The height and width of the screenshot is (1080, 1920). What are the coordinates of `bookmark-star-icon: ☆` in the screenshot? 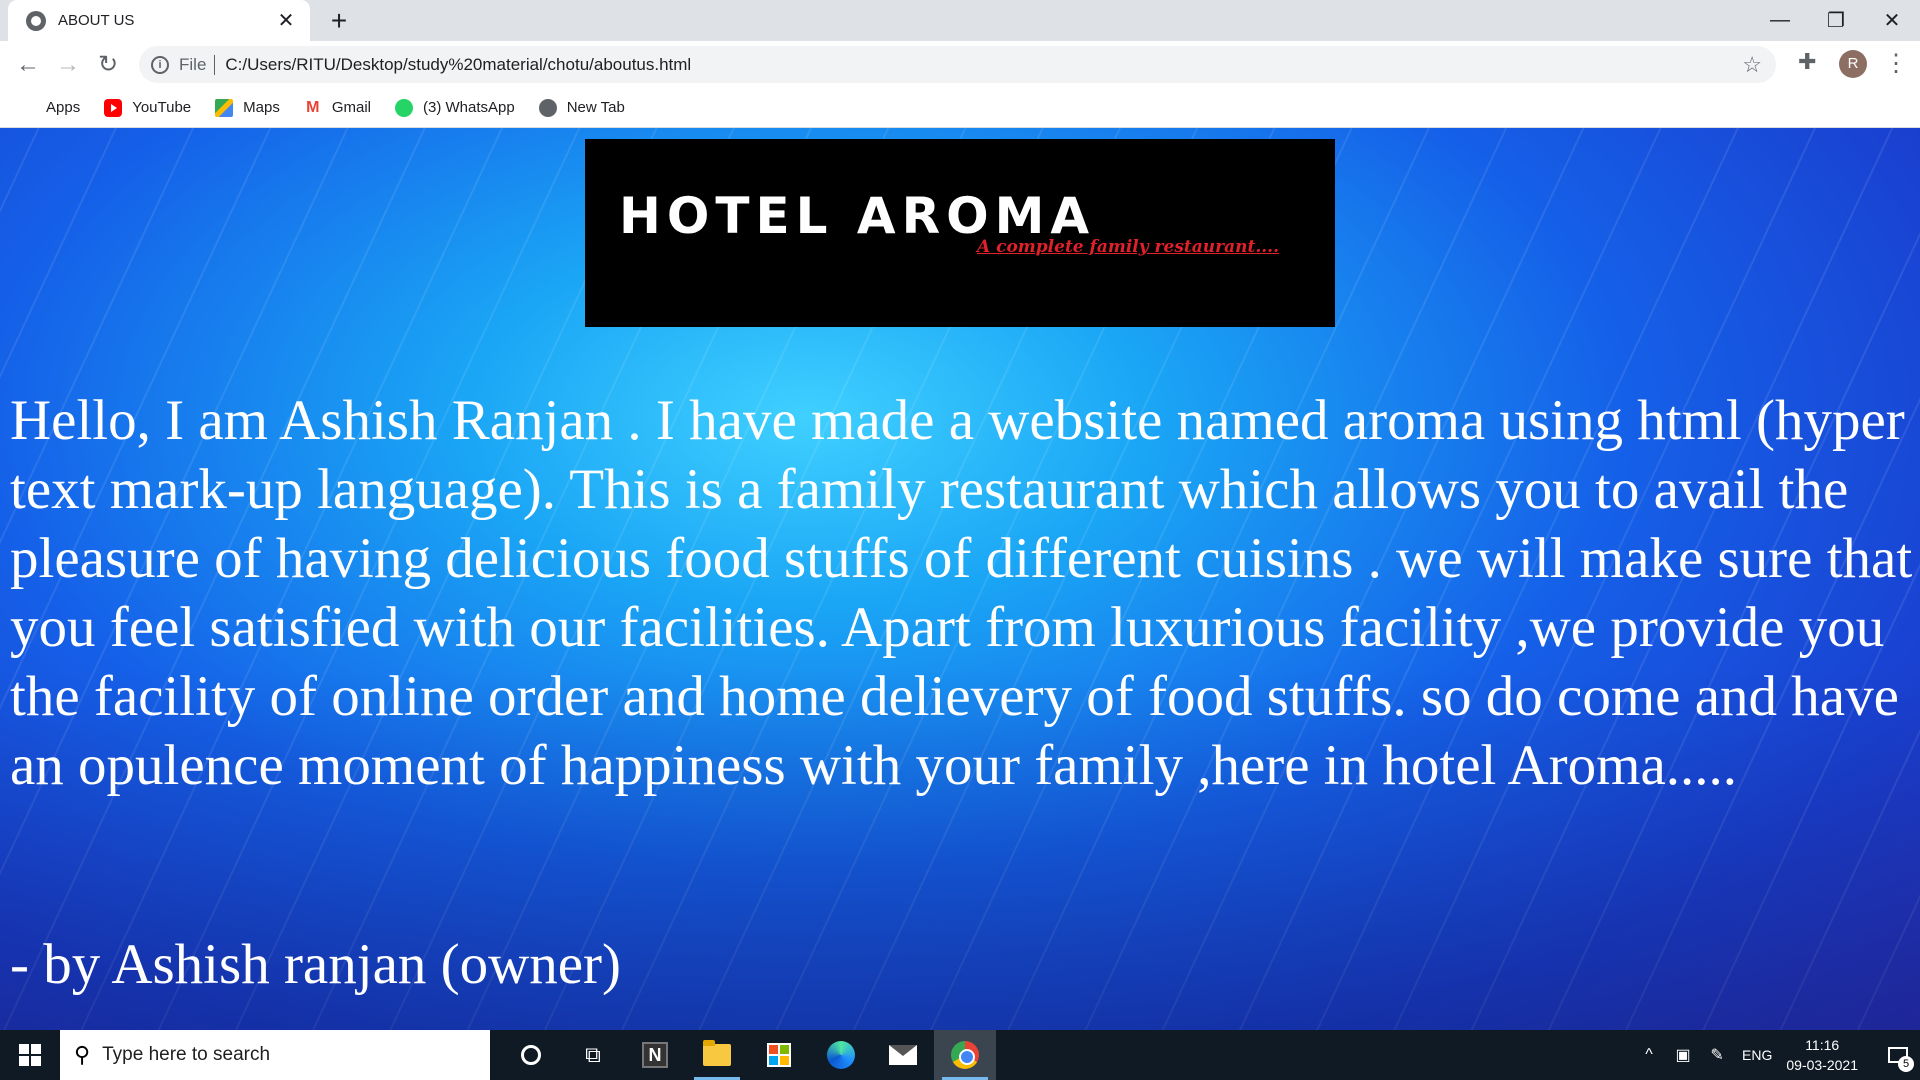 It's located at (1752, 65).